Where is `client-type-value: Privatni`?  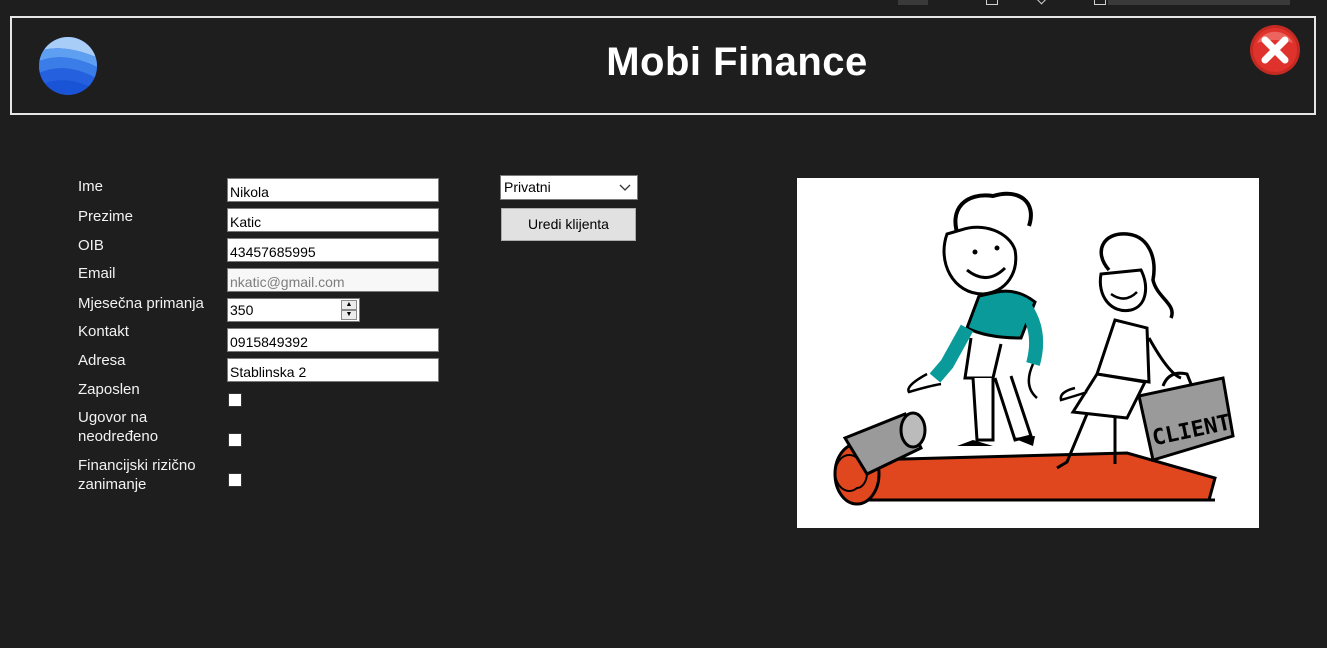 client-type-value: Privatni is located at coordinates (527, 187).